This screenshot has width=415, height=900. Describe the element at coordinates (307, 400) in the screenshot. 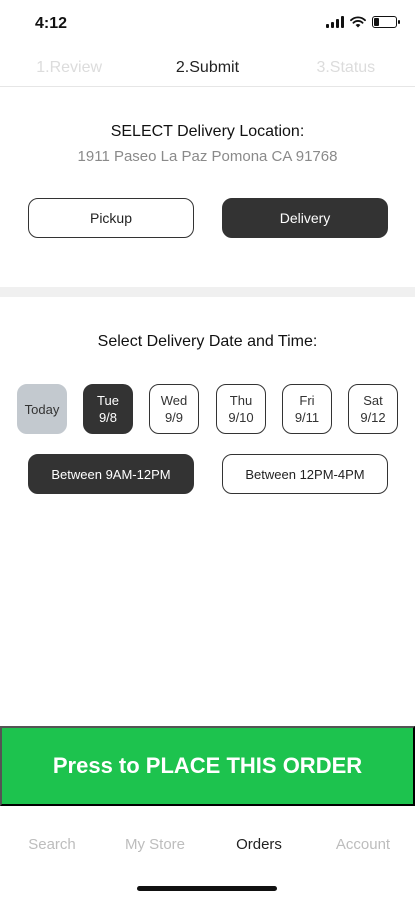

I see `day-name: Fri` at that location.